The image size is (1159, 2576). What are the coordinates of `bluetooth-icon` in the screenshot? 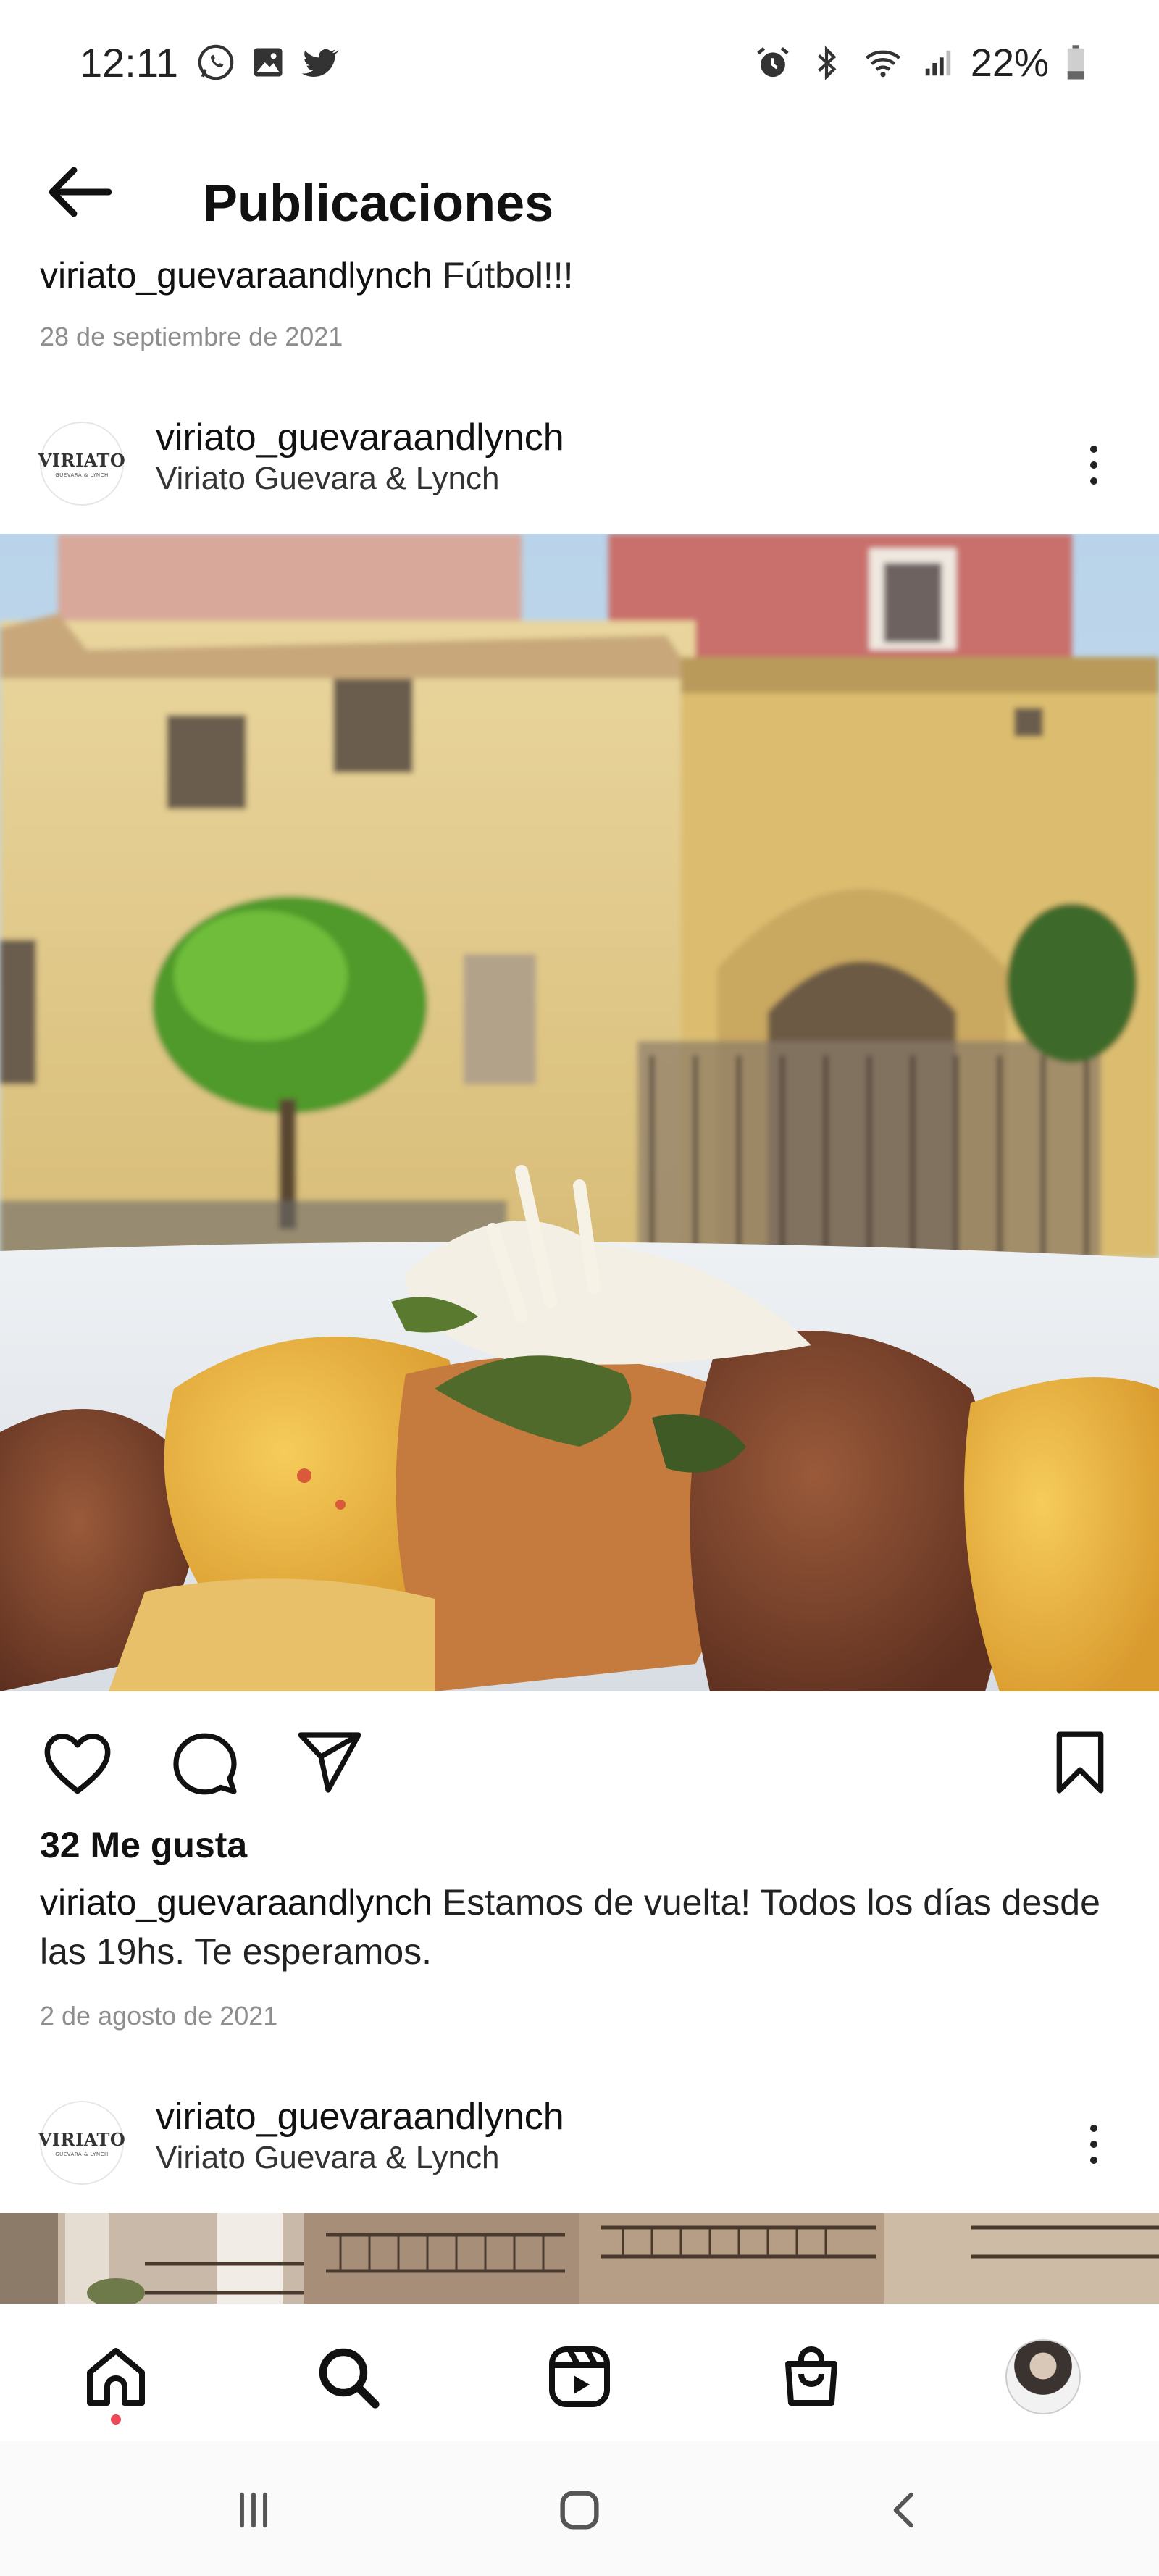 It's located at (828, 63).